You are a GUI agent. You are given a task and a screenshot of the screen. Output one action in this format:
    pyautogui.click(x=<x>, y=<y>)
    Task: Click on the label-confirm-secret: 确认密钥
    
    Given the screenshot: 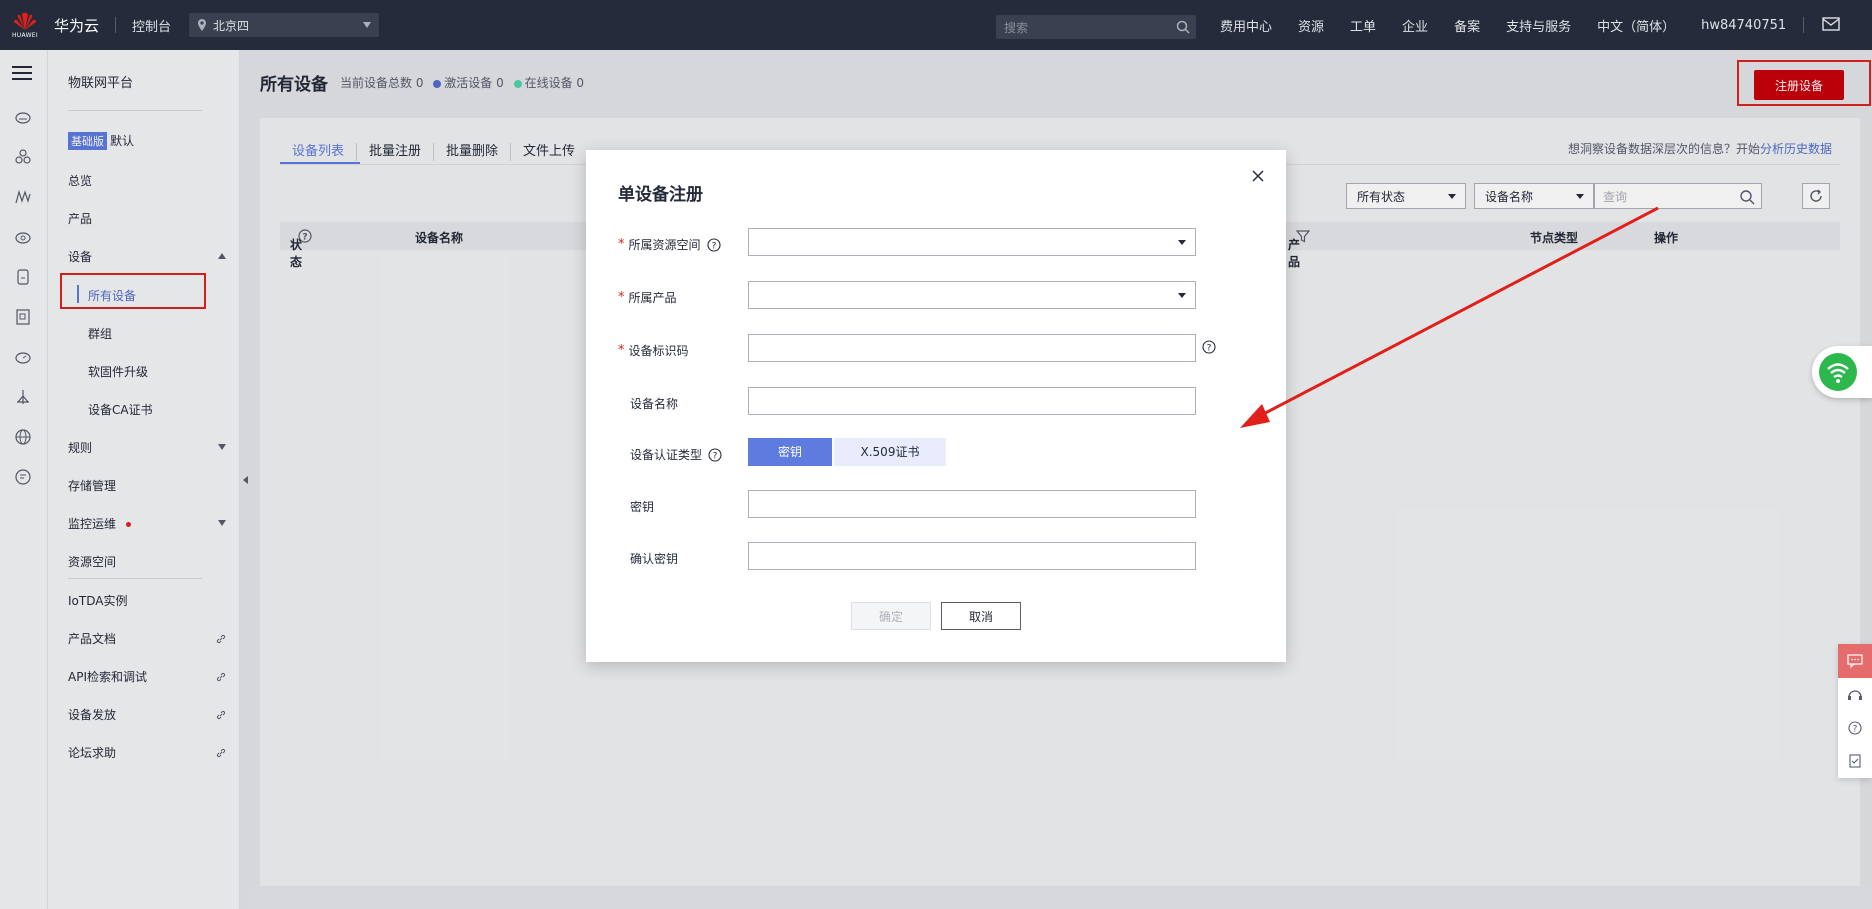 What is the action you would take?
    pyautogui.click(x=654, y=559)
    